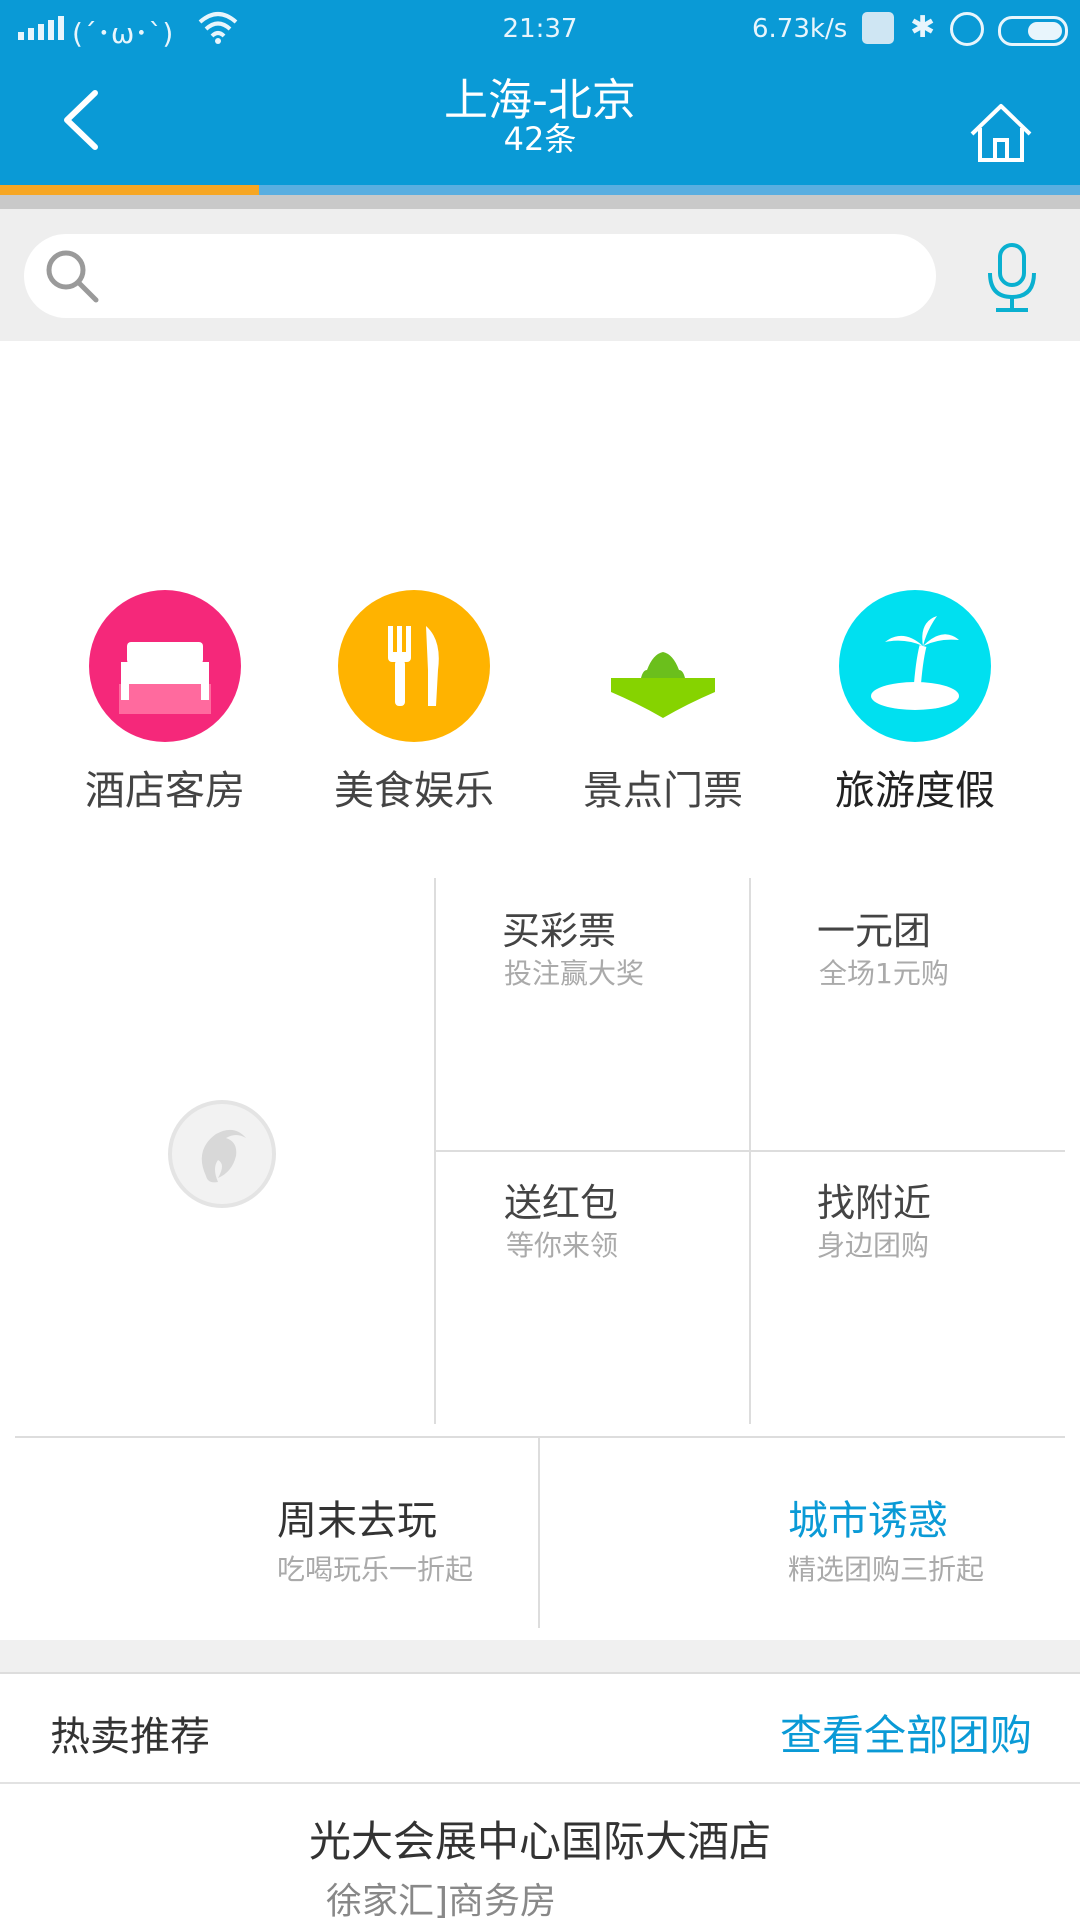 Image resolution: width=1080 pixels, height=1924 pixels. What do you see at coordinates (915, 666) in the screenshot?
I see `palm-island-icon` at bounding box center [915, 666].